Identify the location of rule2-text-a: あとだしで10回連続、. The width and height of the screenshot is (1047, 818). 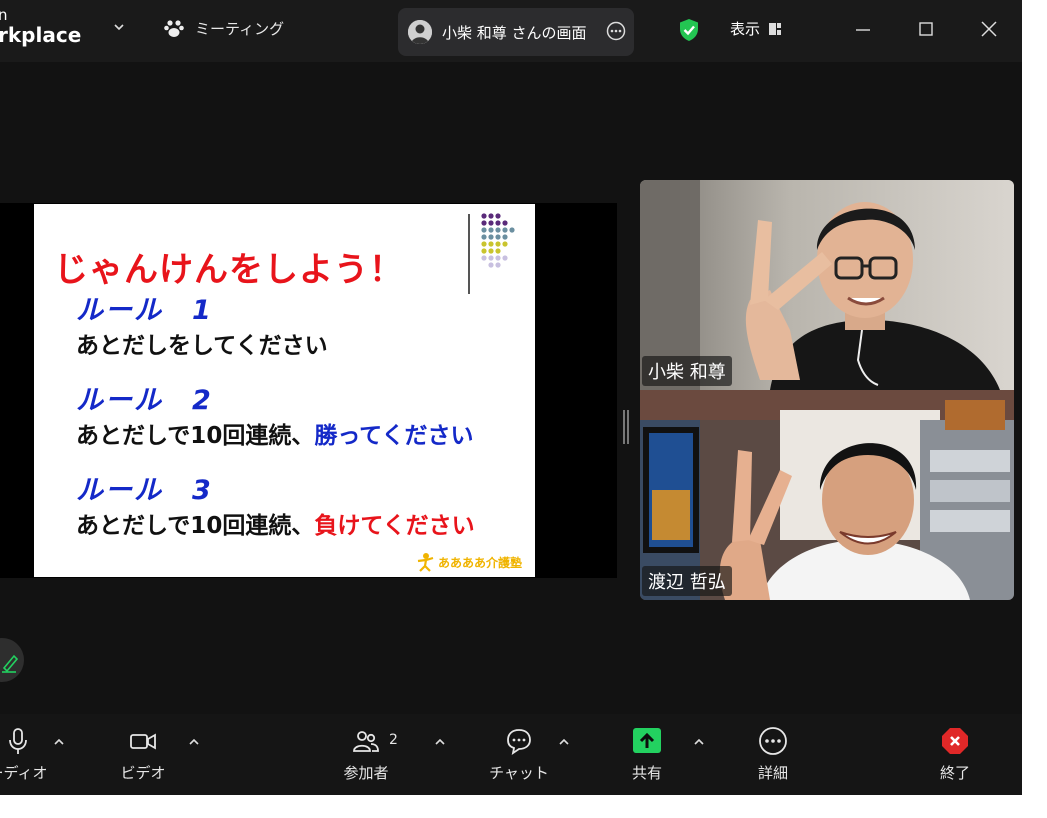
(195, 436).